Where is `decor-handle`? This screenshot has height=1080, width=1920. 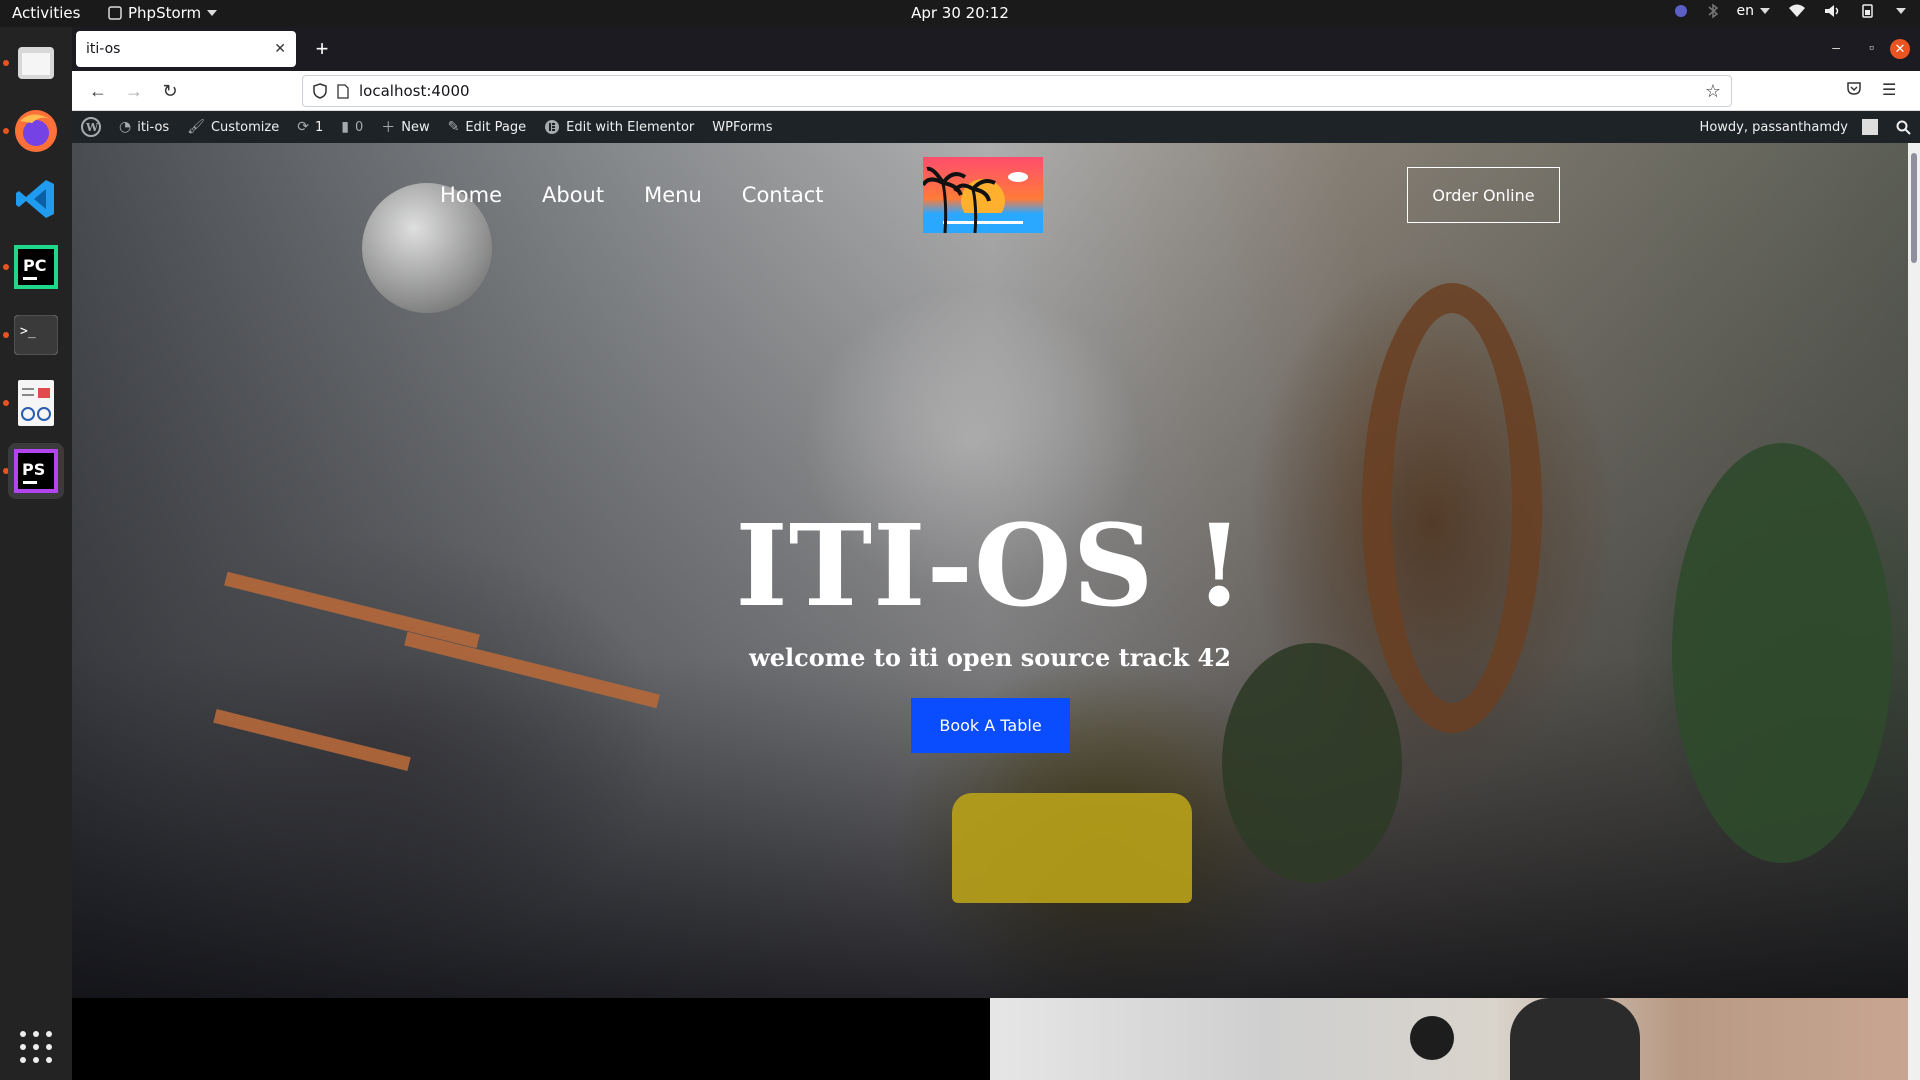
decor-handle is located at coordinates (1575, 1039).